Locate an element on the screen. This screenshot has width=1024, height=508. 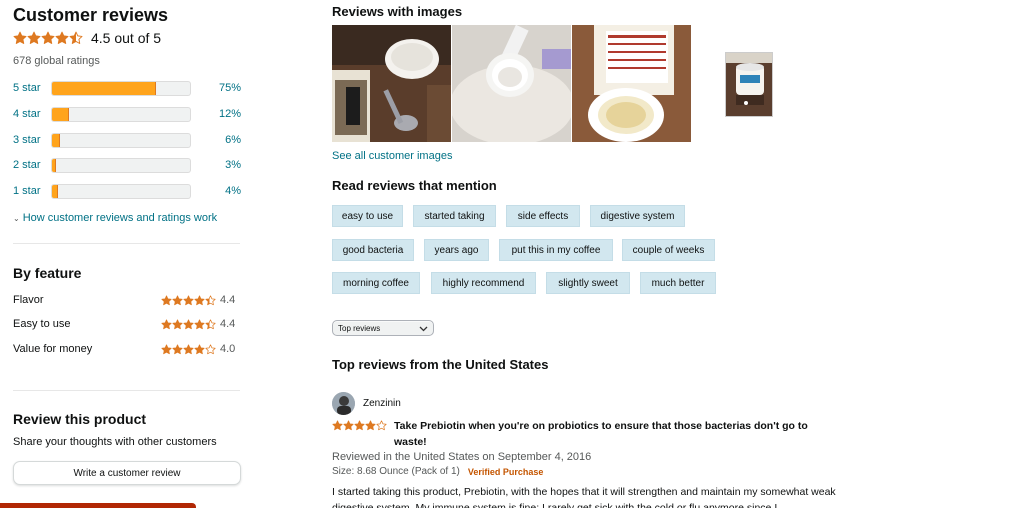
feature-name: Flavor is located at coordinates (28, 300).